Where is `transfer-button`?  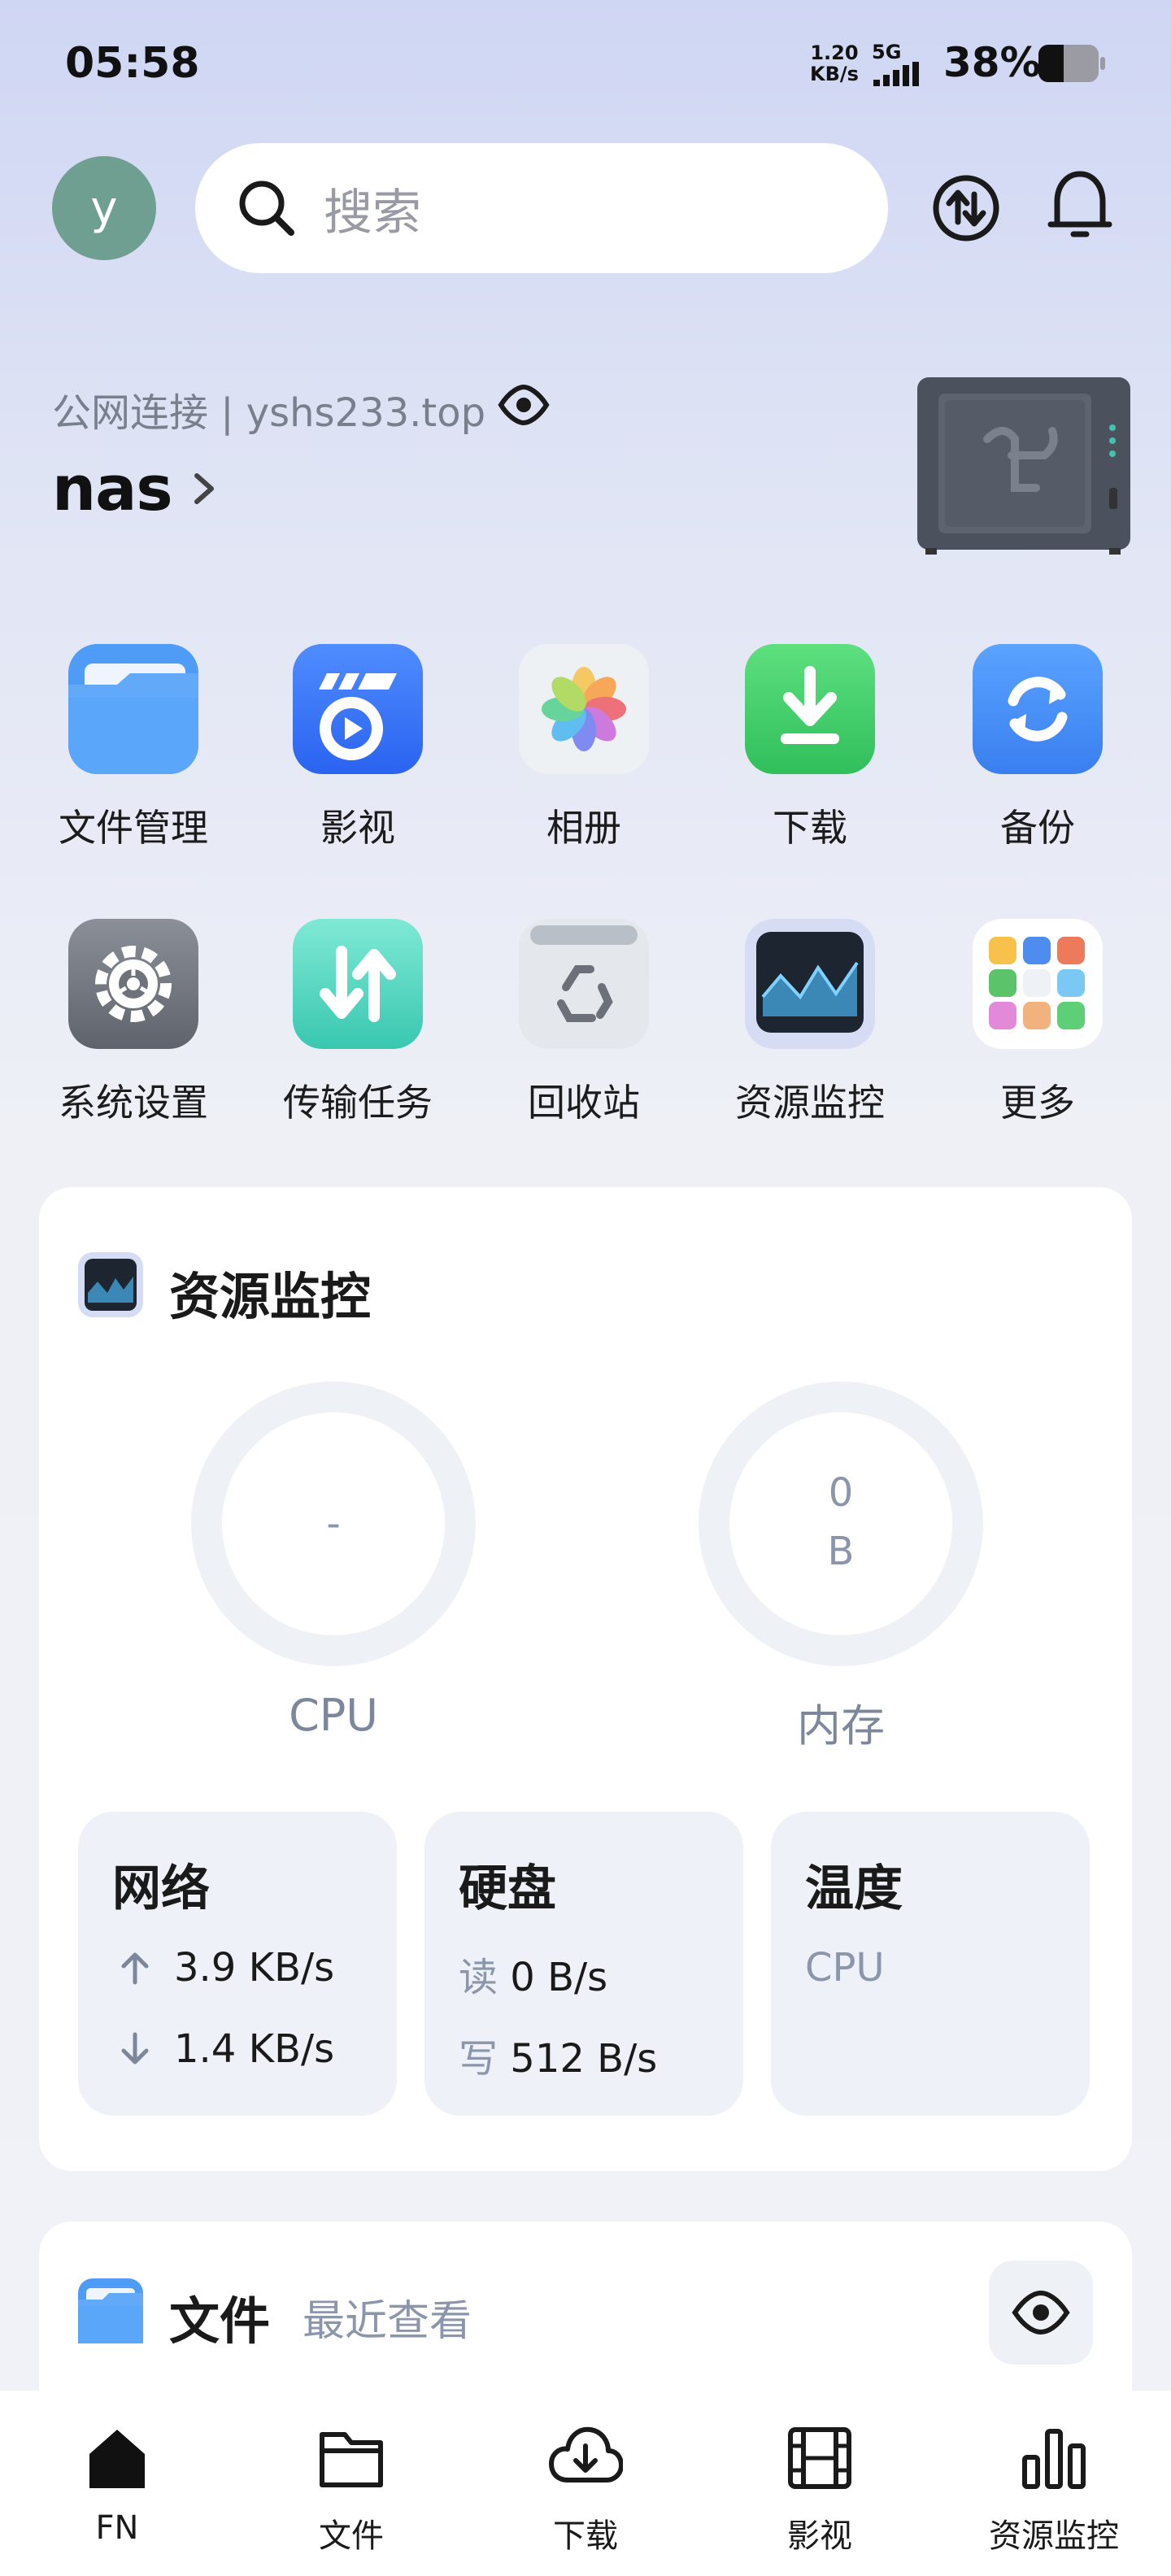 transfer-button is located at coordinates (966, 208).